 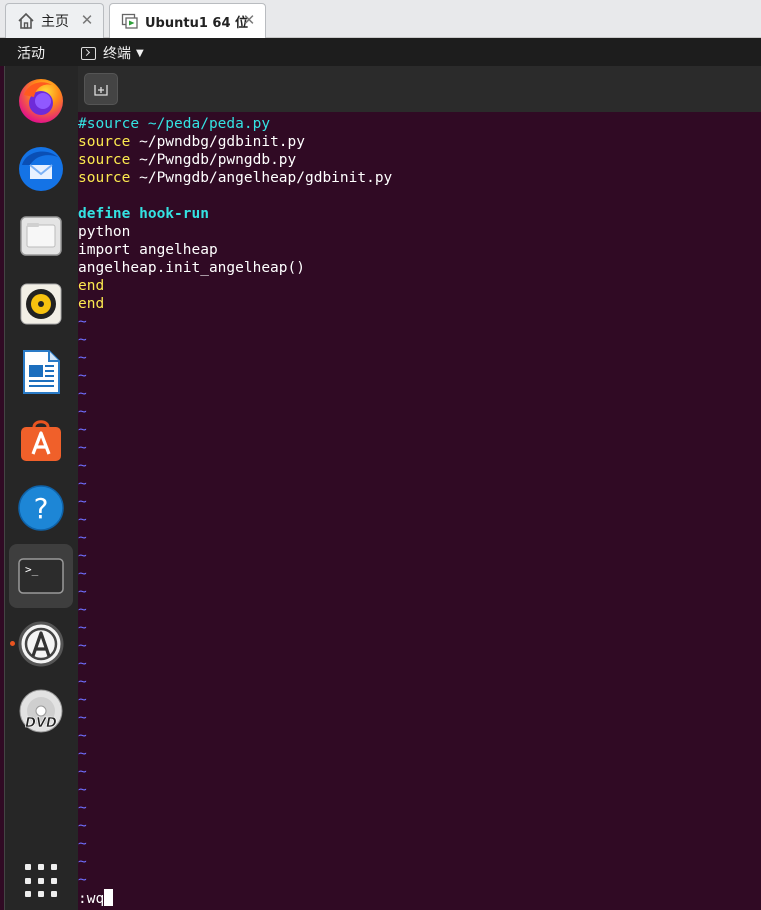 I want to click on editor-line: python, so click(x=104, y=232).